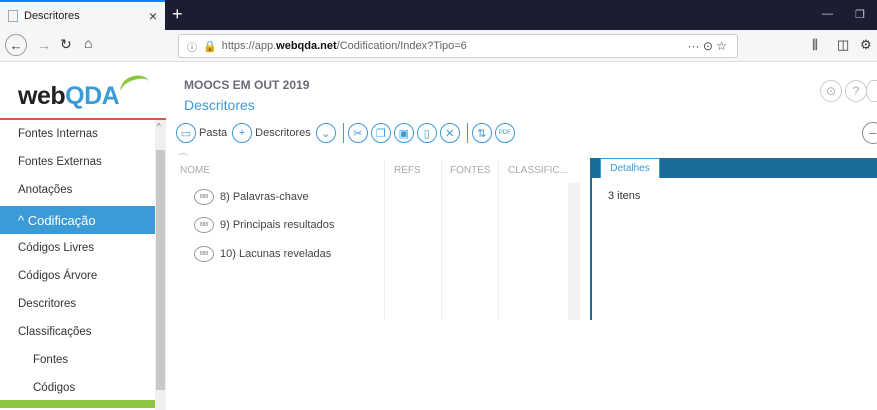 This screenshot has height=410, width=877. What do you see at coordinates (16, 45) in the screenshot?
I see `back-icon: ←` at bounding box center [16, 45].